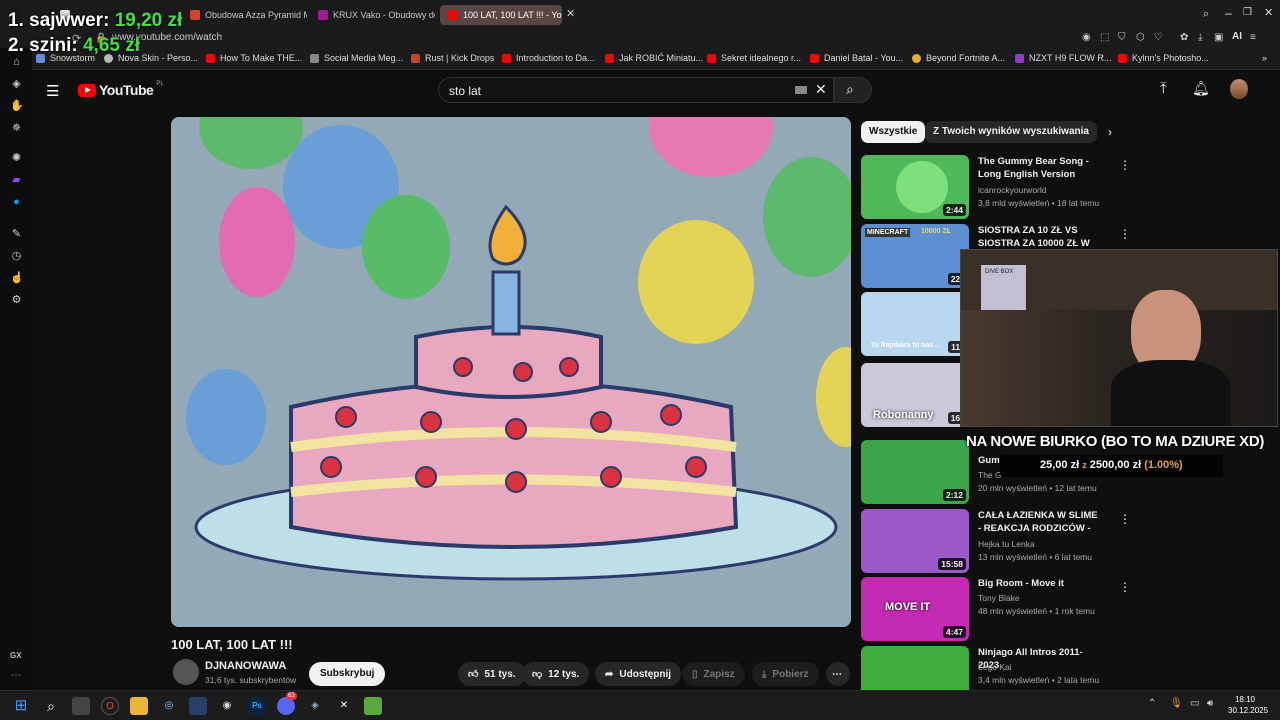  Describe the element at coordinates (95, 33) in the screenshot. I see `donor-leaderboard: 1. sajwwer: 19,20 zł 2. szini: 4,65 zł` at that location.